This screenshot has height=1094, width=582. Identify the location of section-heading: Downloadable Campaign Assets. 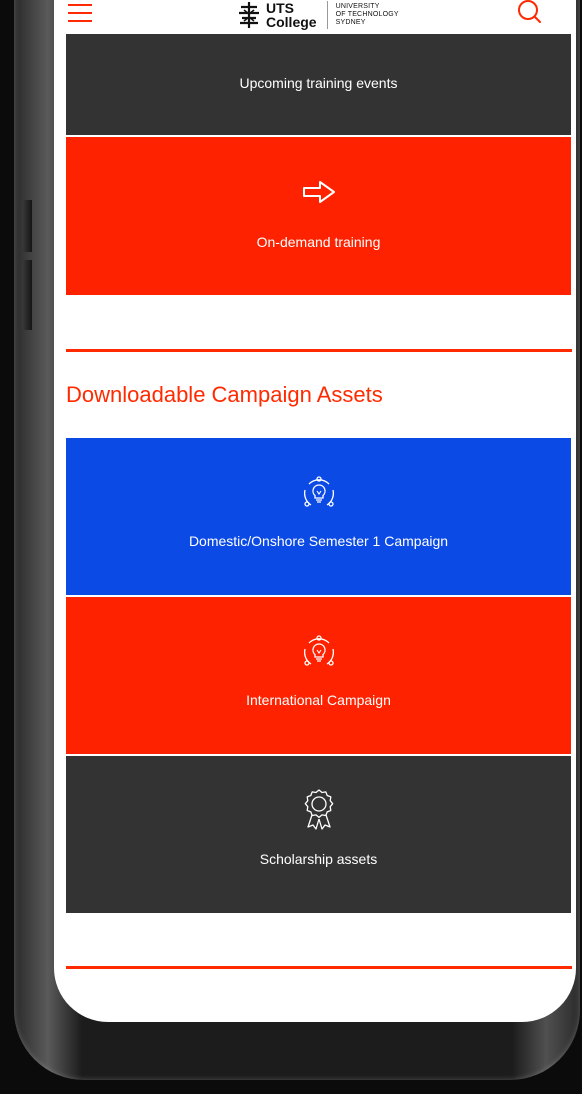
(224, 394).